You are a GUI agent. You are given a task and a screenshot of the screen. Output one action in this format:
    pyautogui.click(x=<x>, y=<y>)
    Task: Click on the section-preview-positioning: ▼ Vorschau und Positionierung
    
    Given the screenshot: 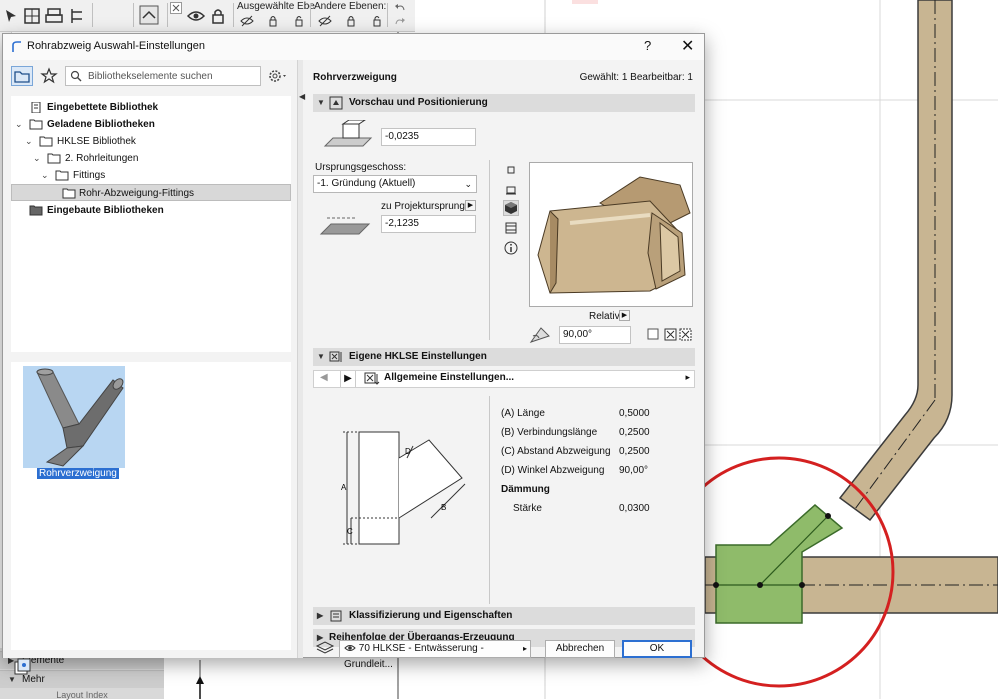 What is the action you would take?
    pyautogui.click(x=504, y=103)
    